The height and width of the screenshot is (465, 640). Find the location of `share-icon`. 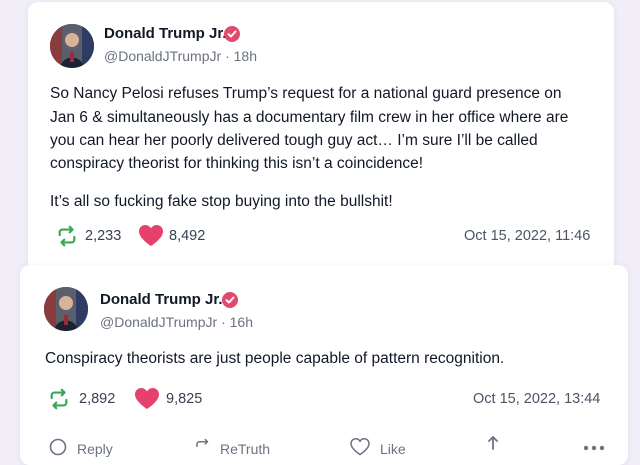

share-icon is located at coordinates (493, 445).